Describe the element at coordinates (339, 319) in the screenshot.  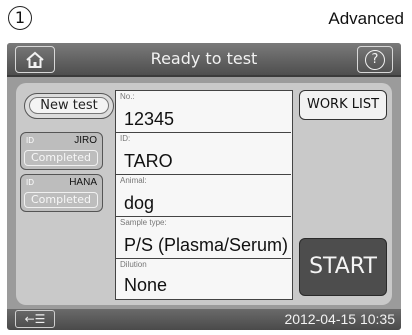
I see `datetime-display: 2012-04-15 10:35` at that location.